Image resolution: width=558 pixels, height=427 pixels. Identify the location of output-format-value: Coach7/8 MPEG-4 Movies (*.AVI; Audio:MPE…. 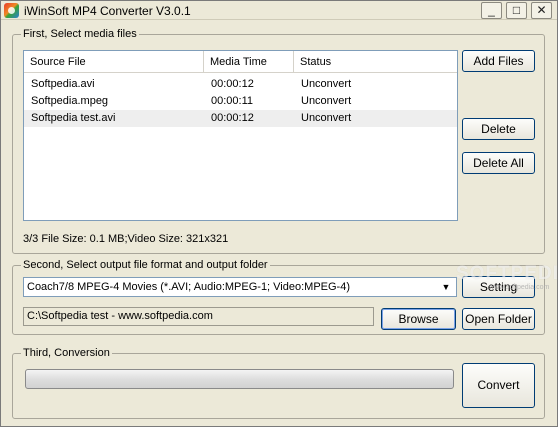
(188, 287).